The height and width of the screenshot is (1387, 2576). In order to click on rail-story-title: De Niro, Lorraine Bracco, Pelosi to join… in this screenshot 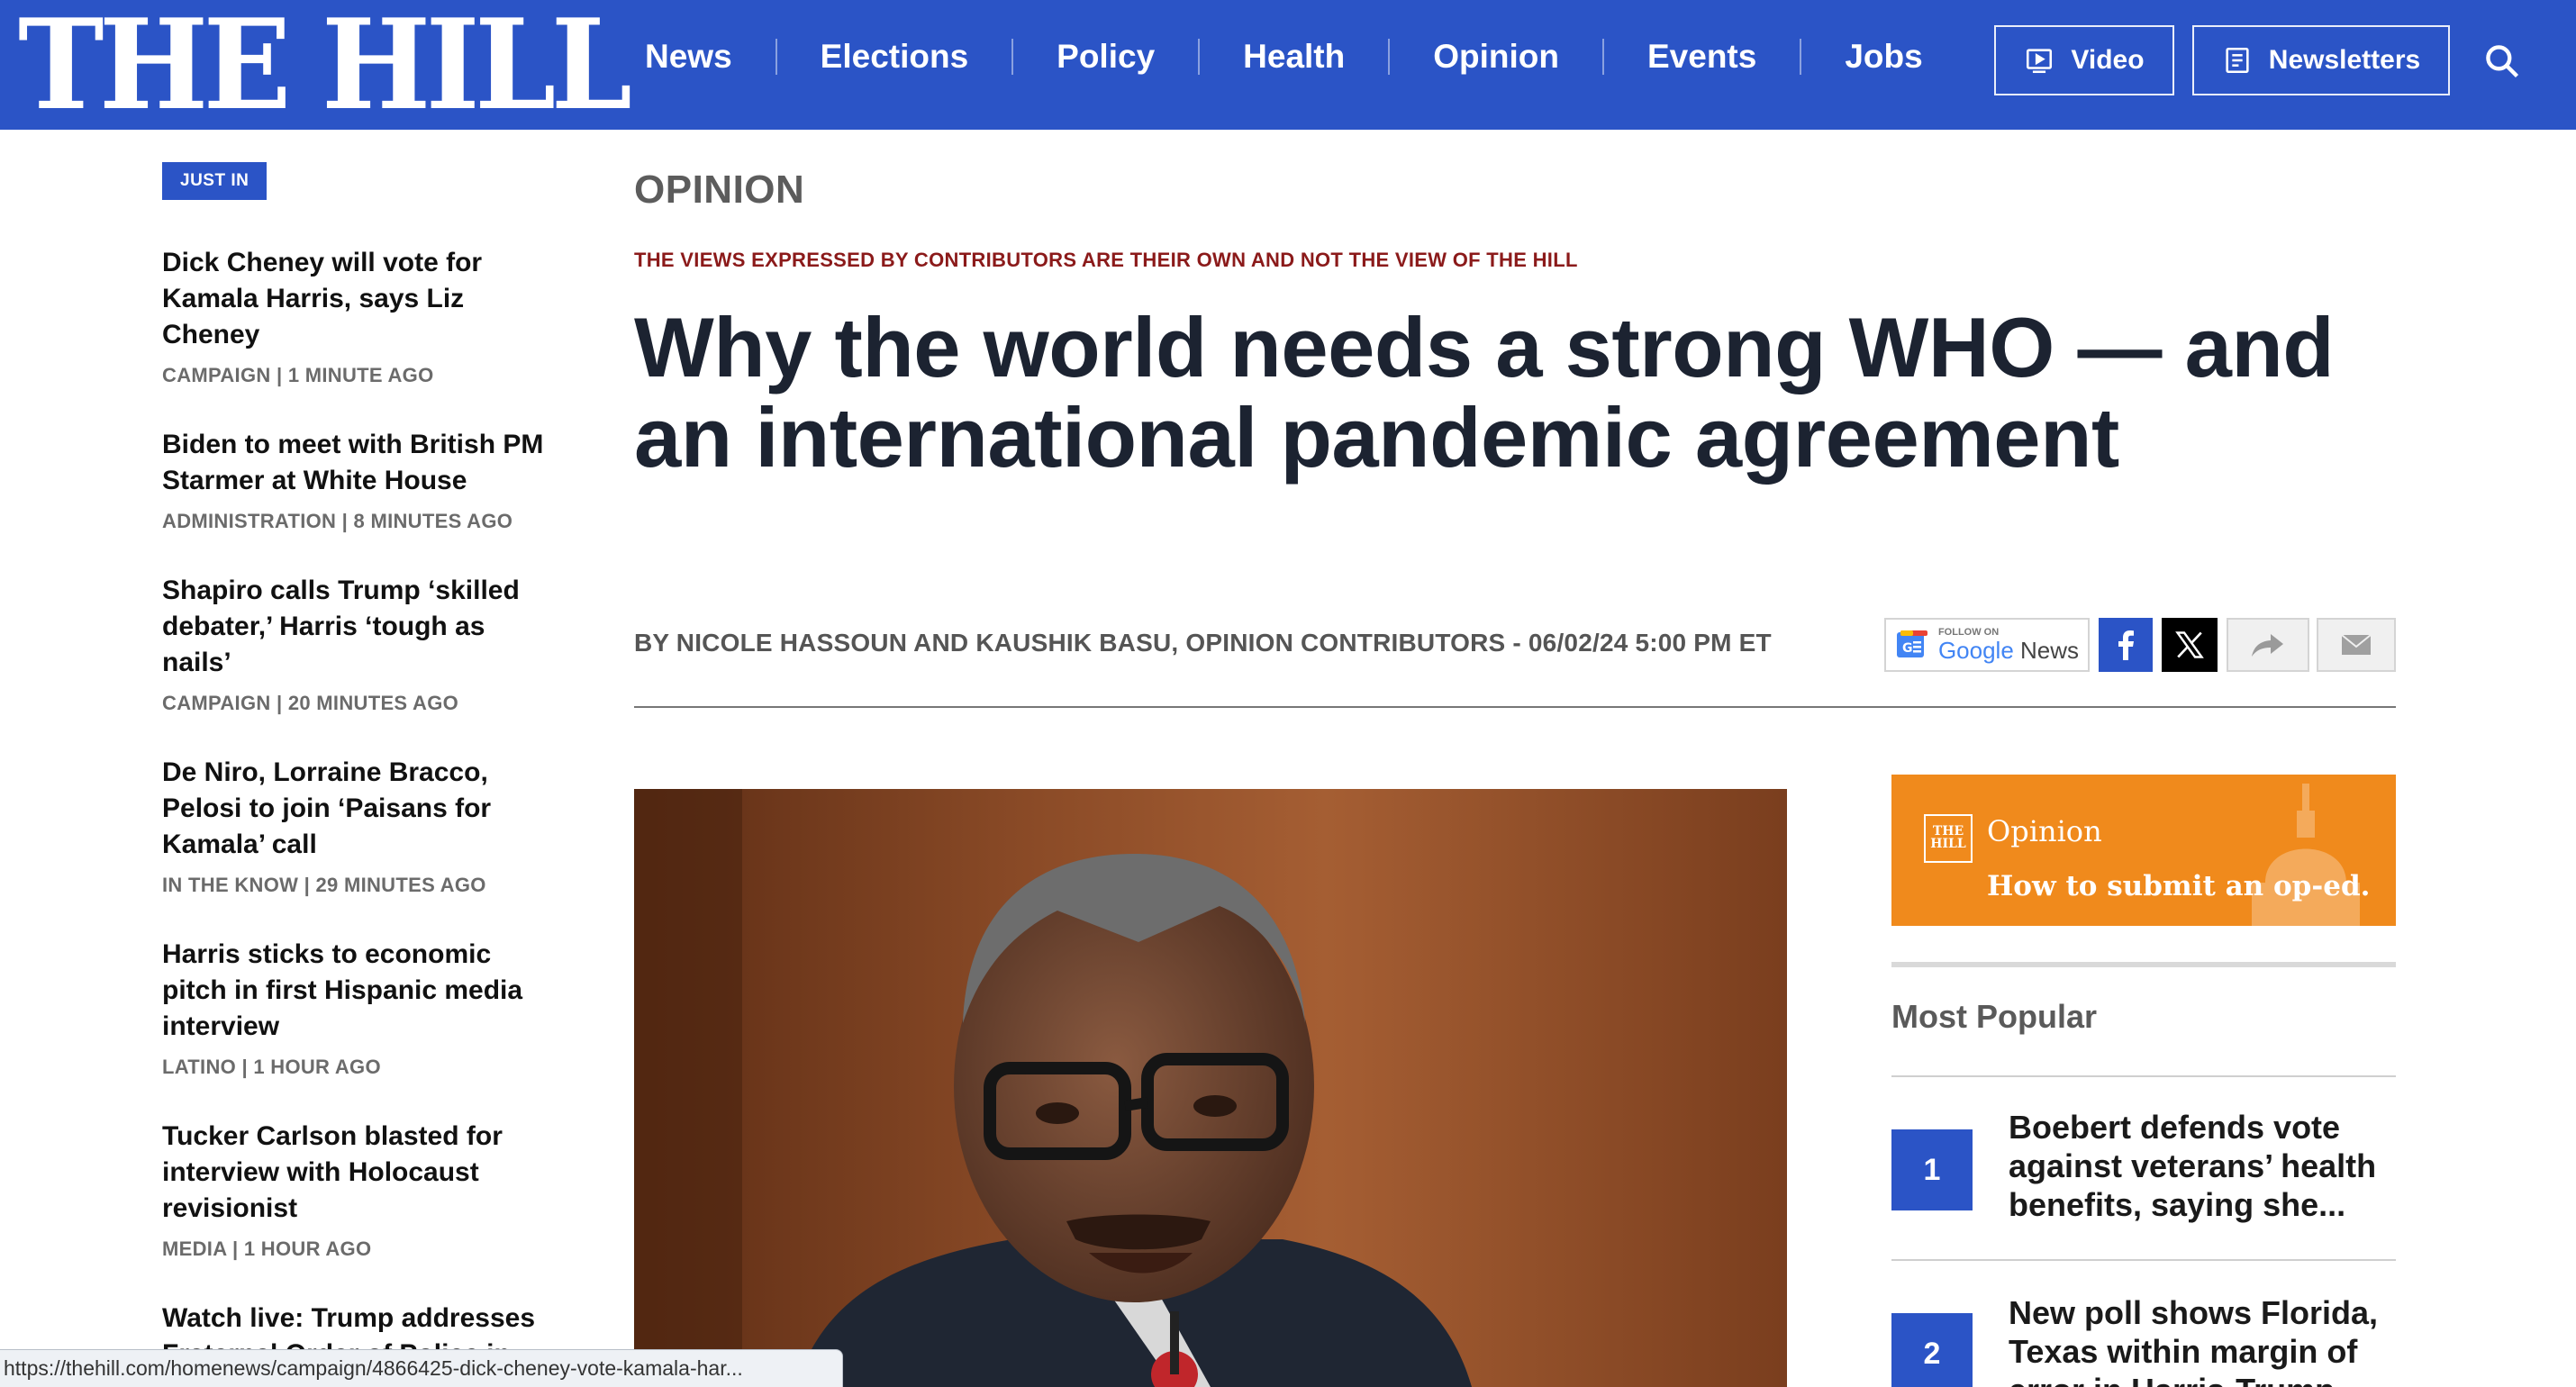, I will do `click(360, 809)`.